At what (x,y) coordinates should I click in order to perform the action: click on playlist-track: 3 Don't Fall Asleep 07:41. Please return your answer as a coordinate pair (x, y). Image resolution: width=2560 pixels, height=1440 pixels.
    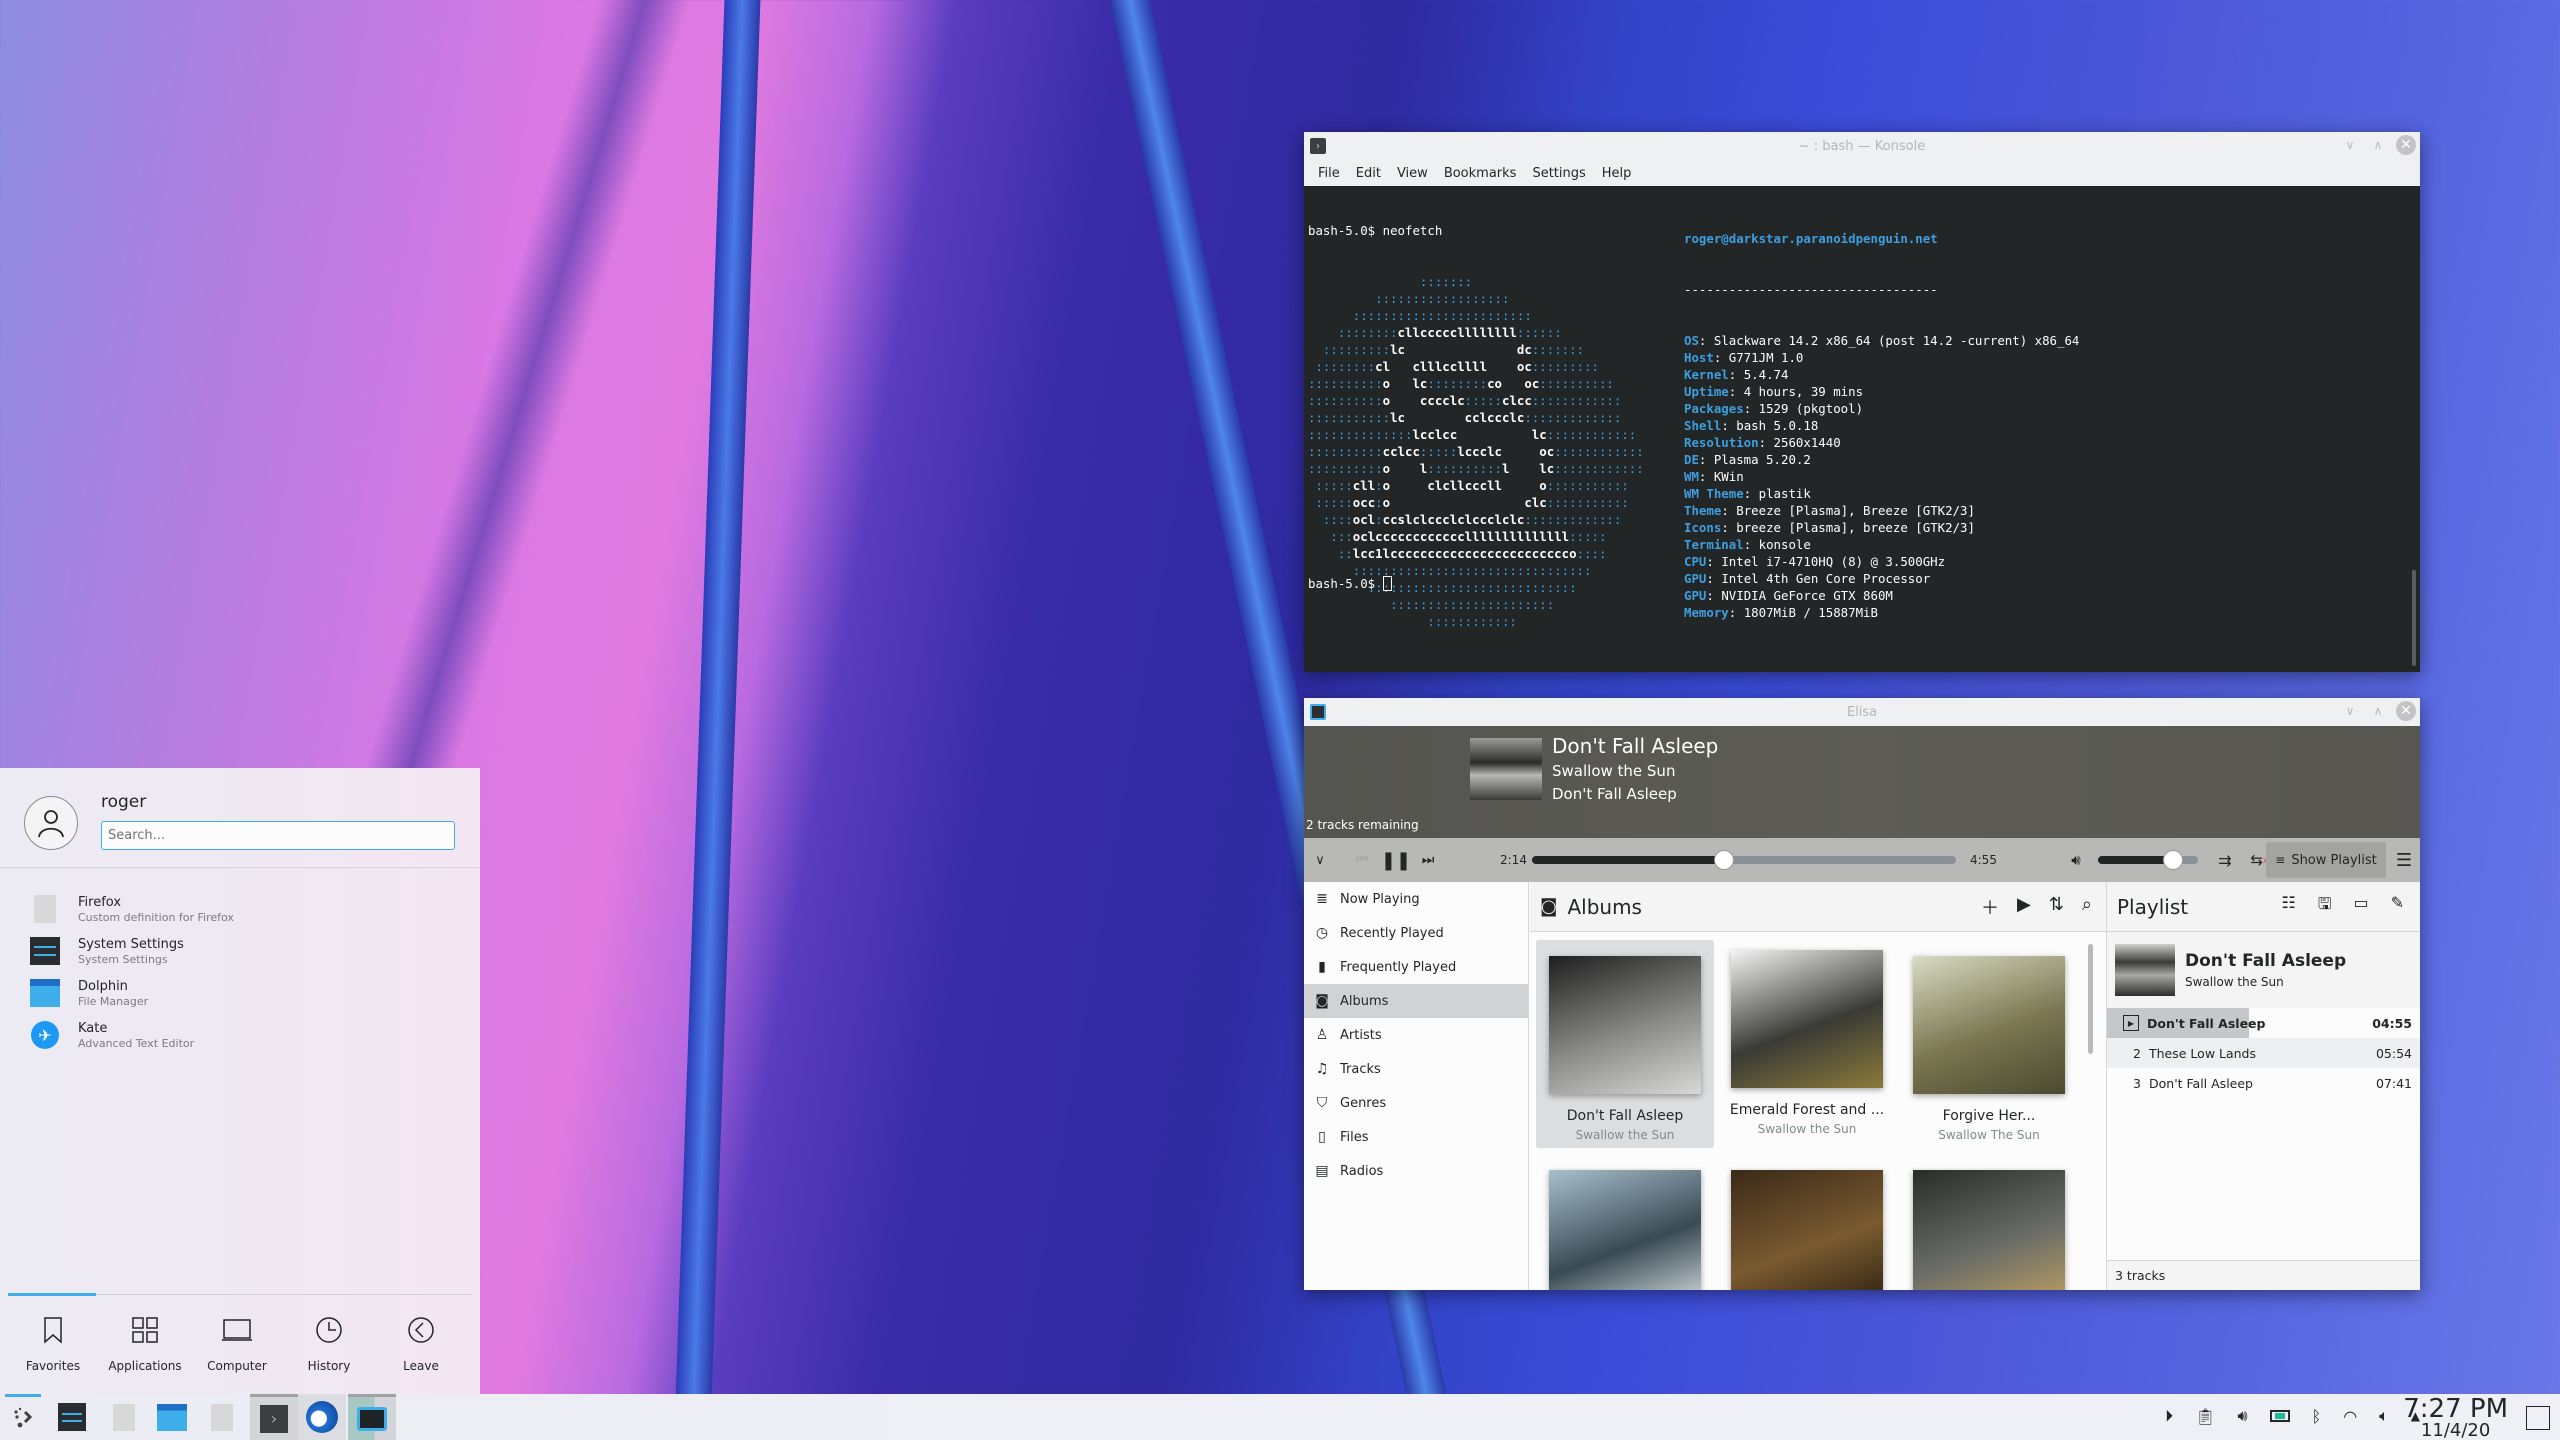
    Looking at the image, I should click on (2263, 1083).